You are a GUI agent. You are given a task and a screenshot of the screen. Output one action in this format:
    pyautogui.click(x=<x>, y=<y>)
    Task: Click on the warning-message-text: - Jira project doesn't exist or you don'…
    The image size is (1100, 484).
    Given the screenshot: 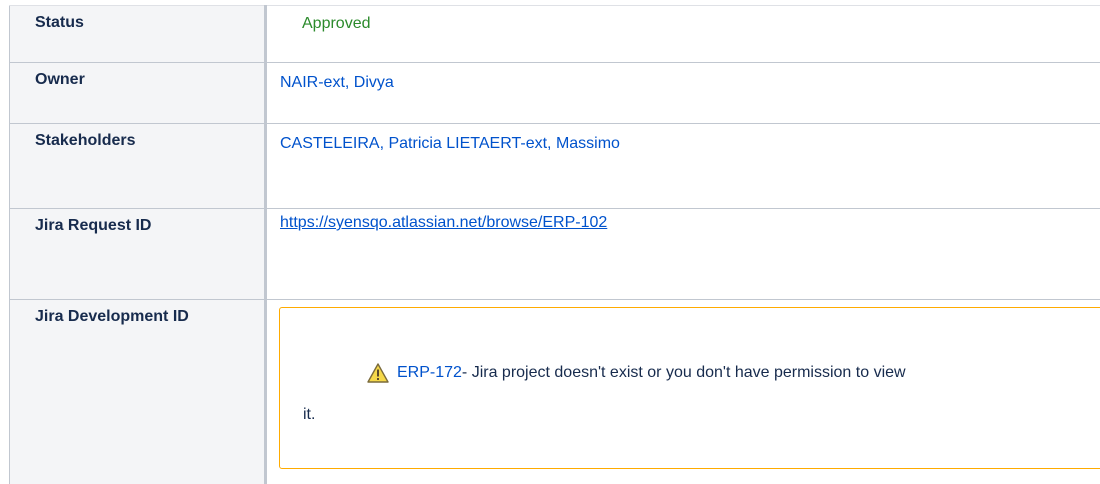 What is the action you would take?
    pyautogui.click(x=683, y=372)
    